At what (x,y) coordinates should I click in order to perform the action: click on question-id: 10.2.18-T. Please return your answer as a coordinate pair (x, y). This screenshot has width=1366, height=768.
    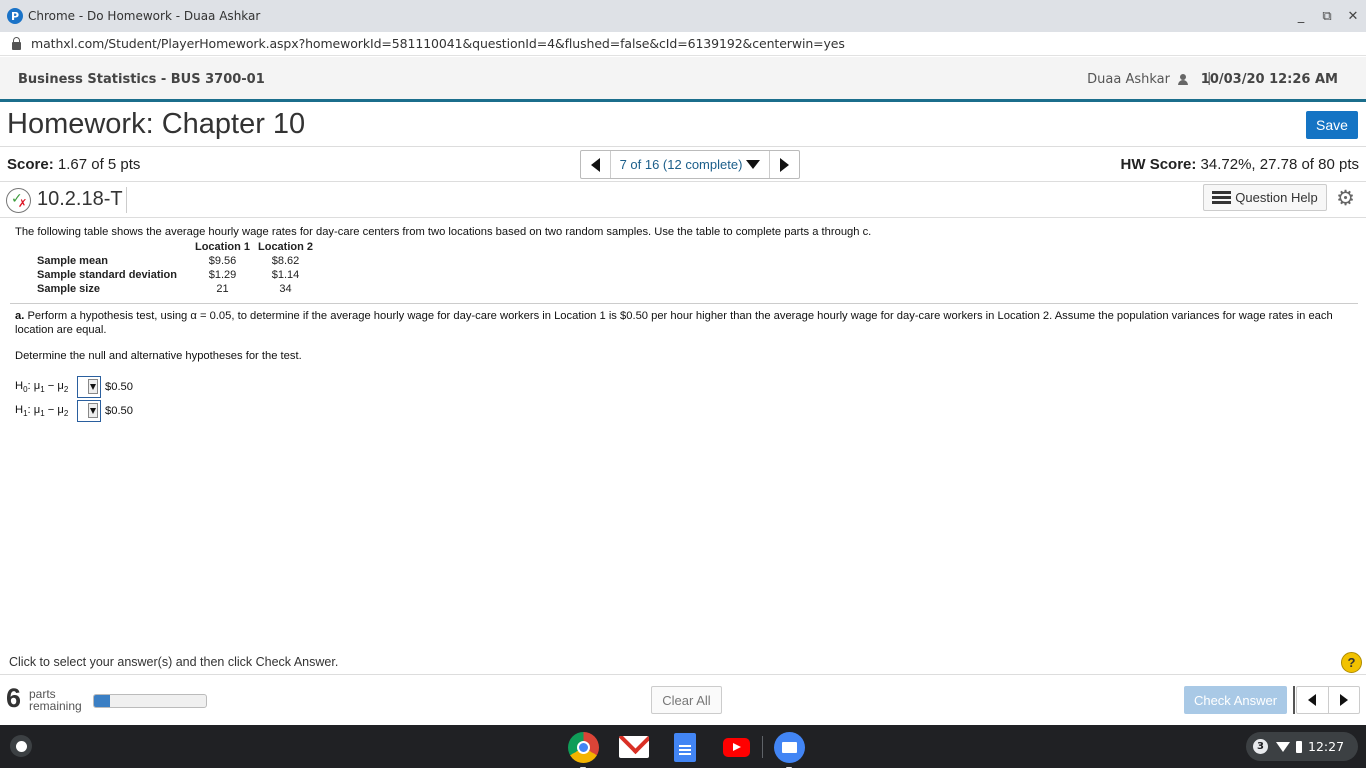
    Looking at the image, I should click on (80, 199).